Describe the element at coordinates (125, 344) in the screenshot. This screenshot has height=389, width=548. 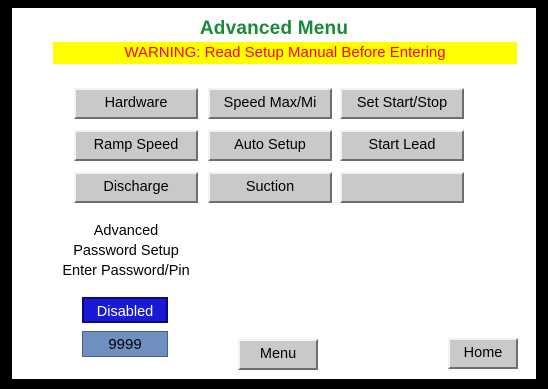
I see `pin-input: 9999` at that location.